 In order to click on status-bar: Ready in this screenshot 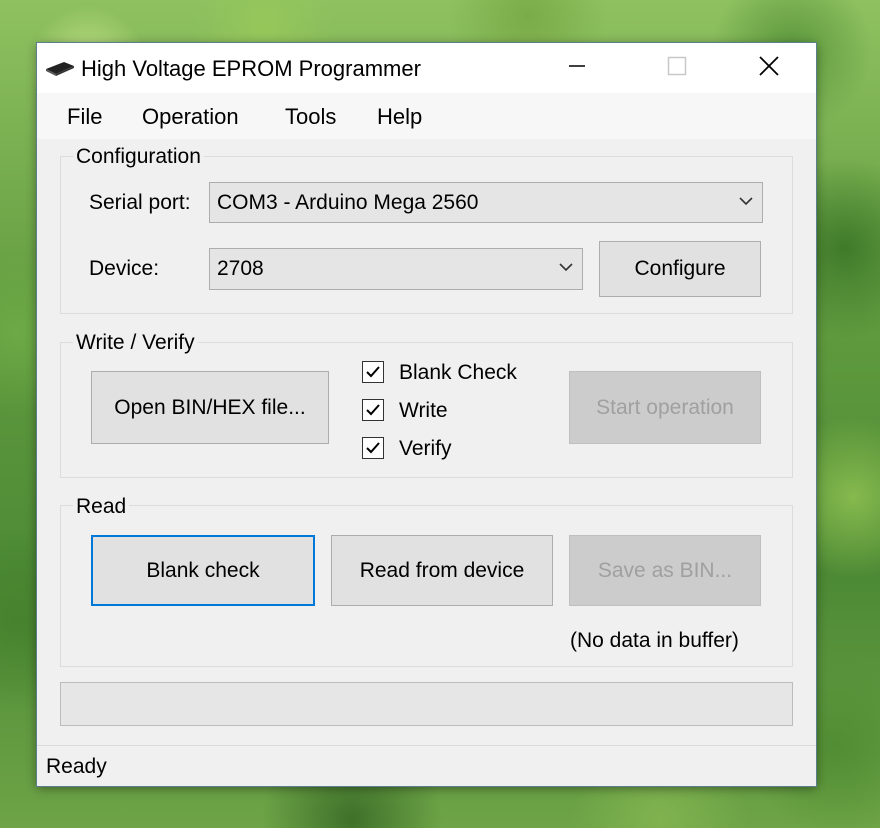, I will do `click(426, 765)`.